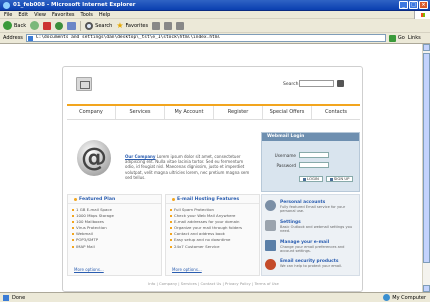 The image size is (430, 302). What do you see at coordinates (285, 155) in the screenshot?
I see `username-label: Username` at bounding box center [285, 155].